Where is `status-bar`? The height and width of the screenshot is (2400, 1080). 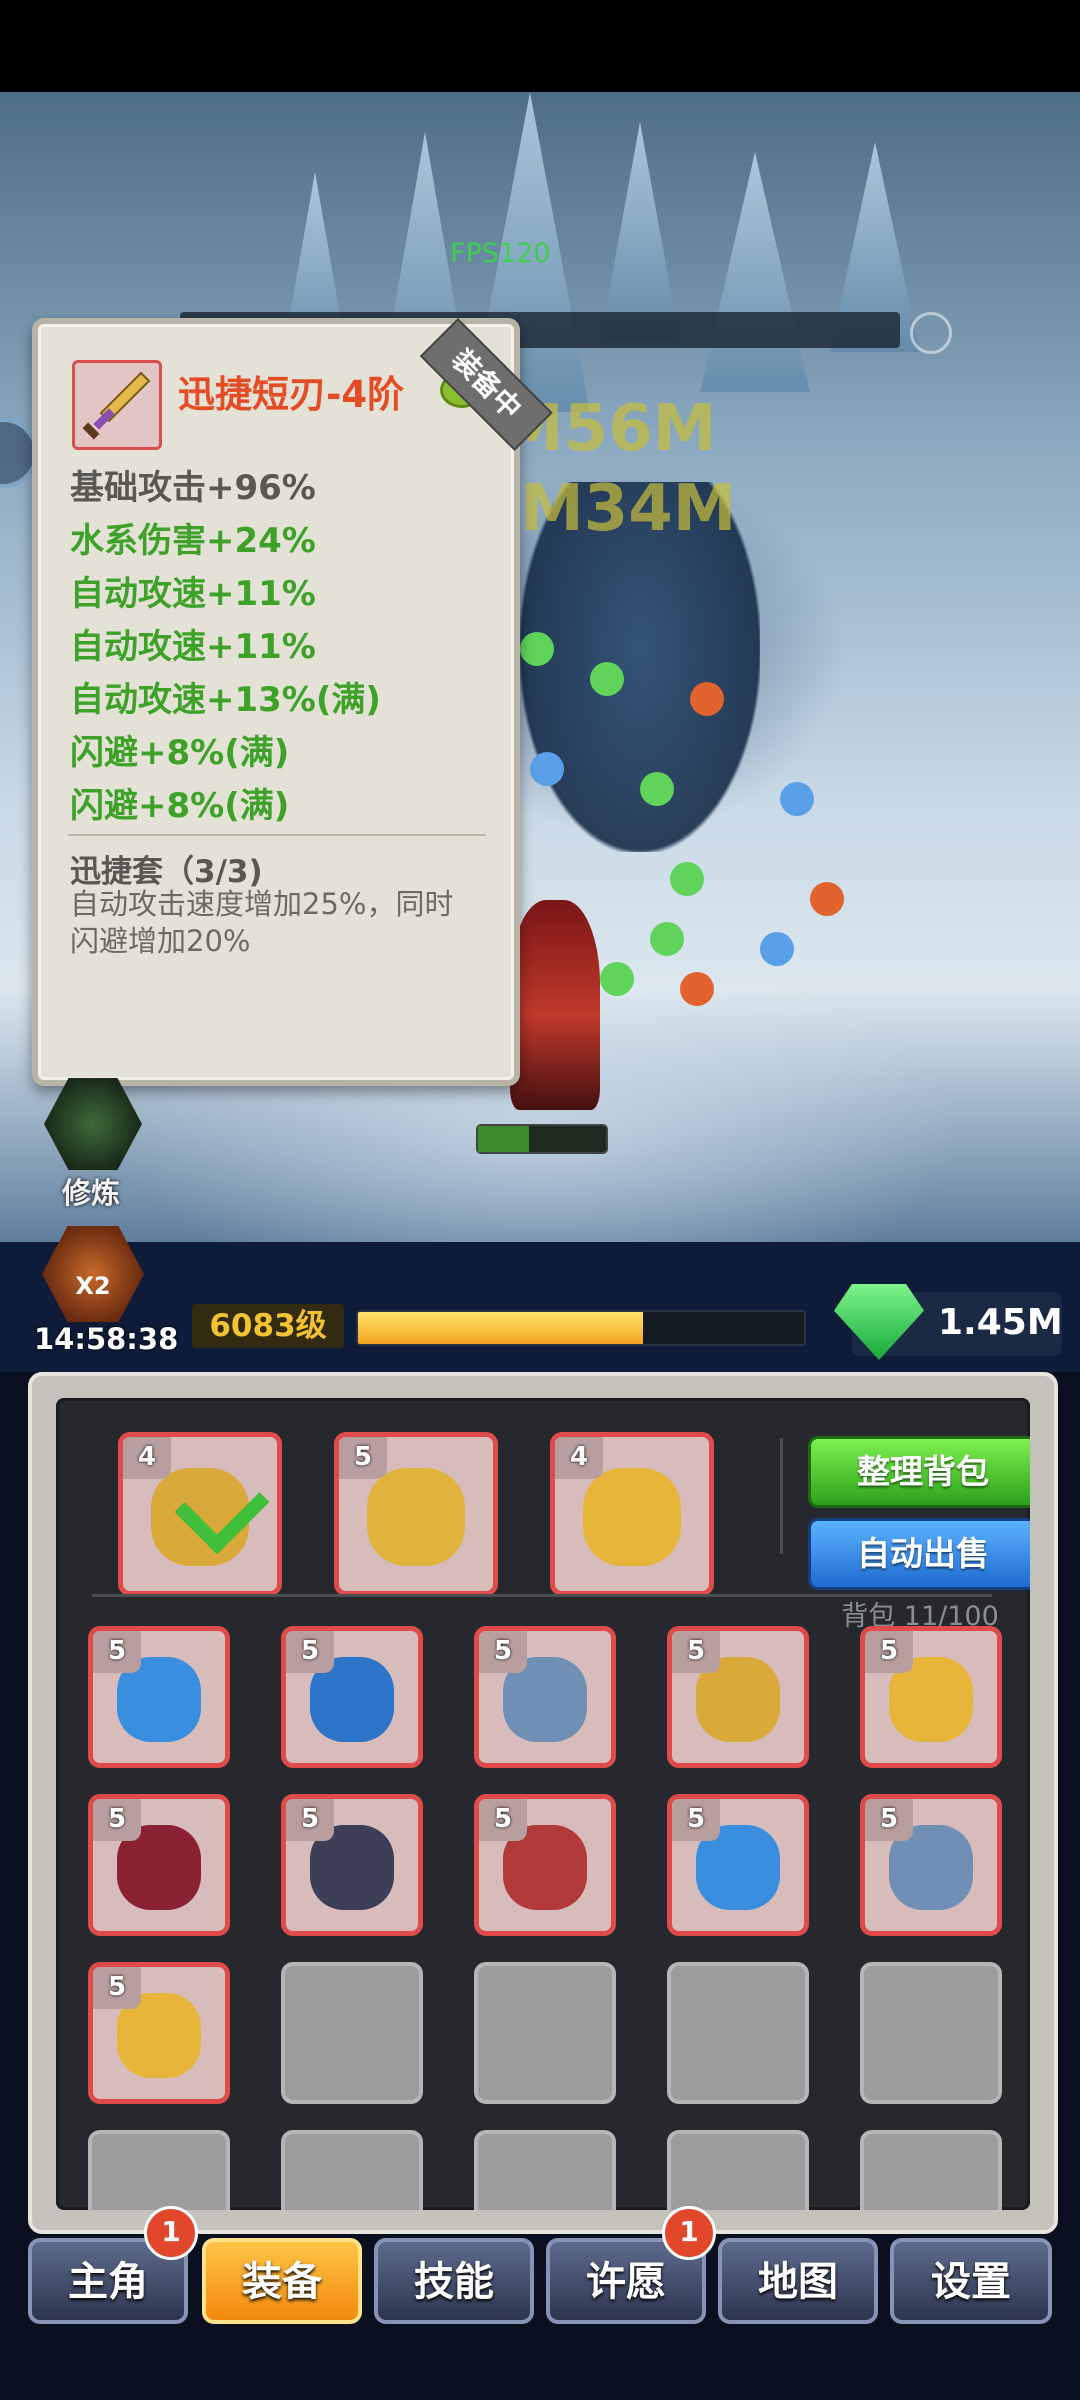 status-bar is located at coordinates (540, 46).